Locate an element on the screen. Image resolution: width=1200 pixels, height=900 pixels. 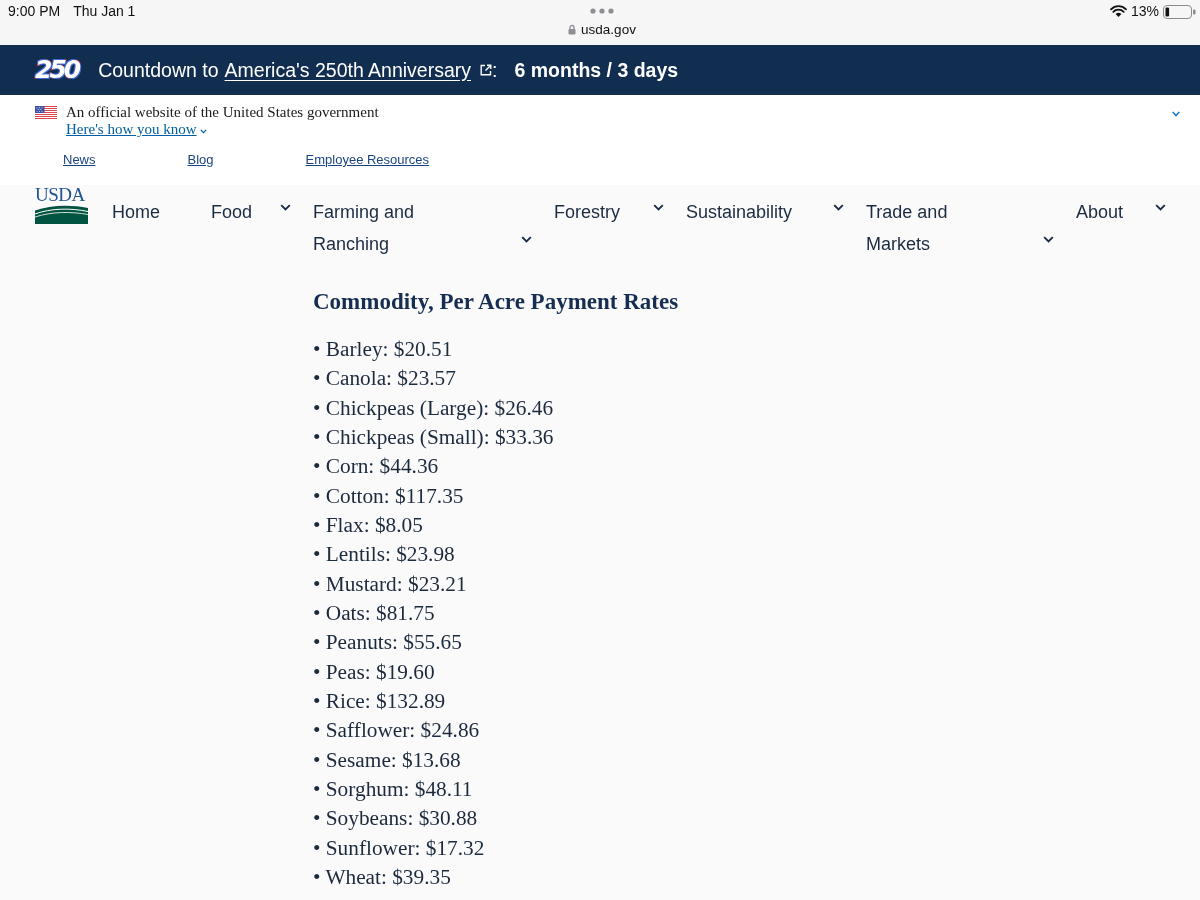
nav-menu-button: Food is located at coordinates (253, 212).